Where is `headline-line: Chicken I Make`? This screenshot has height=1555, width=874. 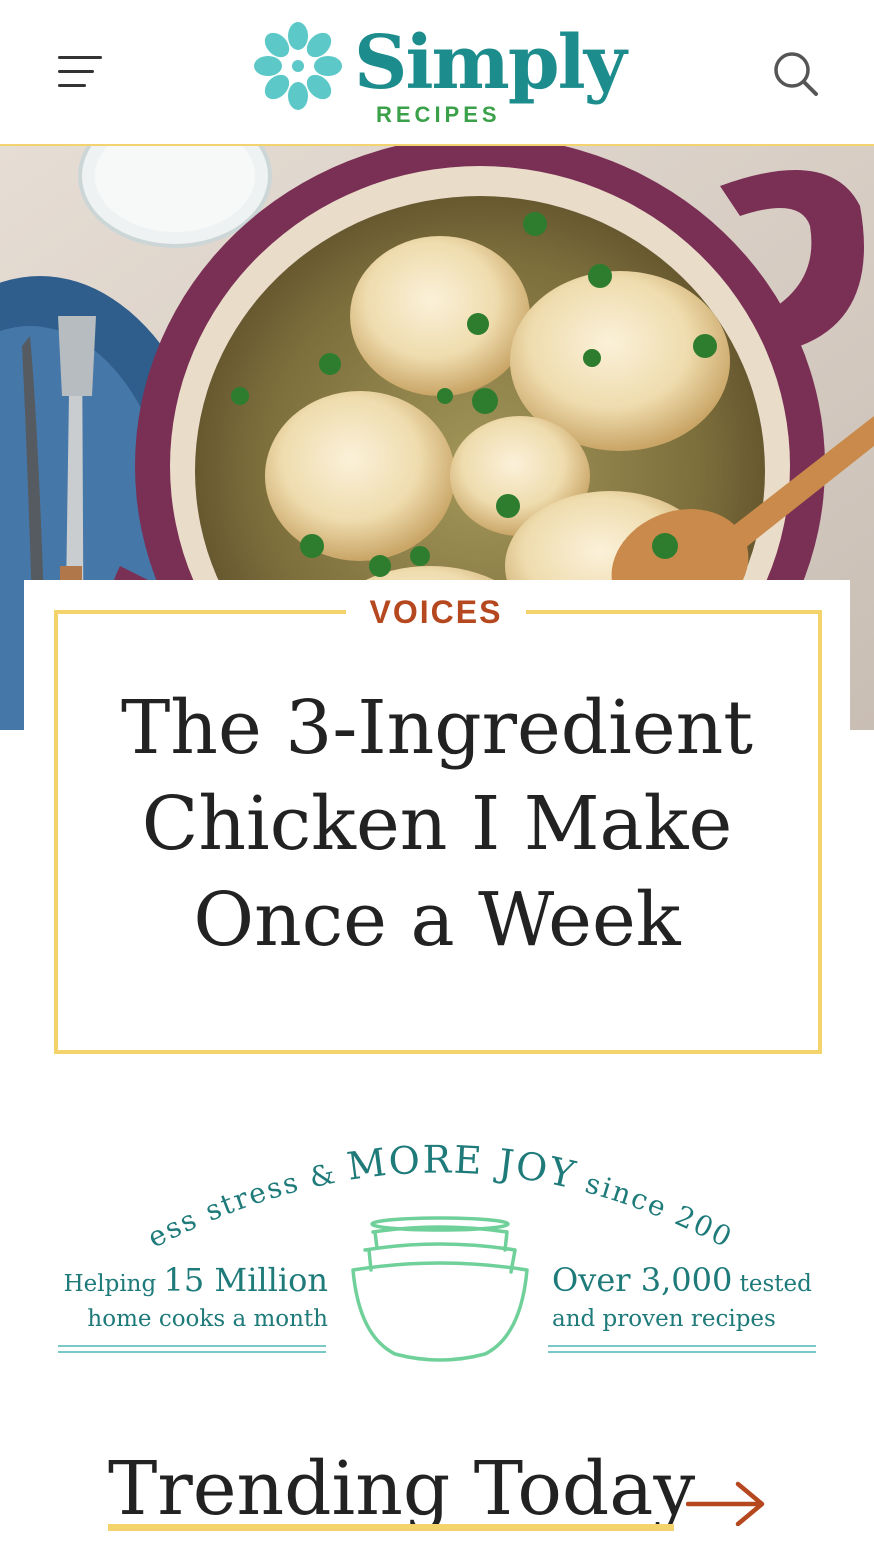
headline-line: Chicken I Make is located at coordinates (437, 824).